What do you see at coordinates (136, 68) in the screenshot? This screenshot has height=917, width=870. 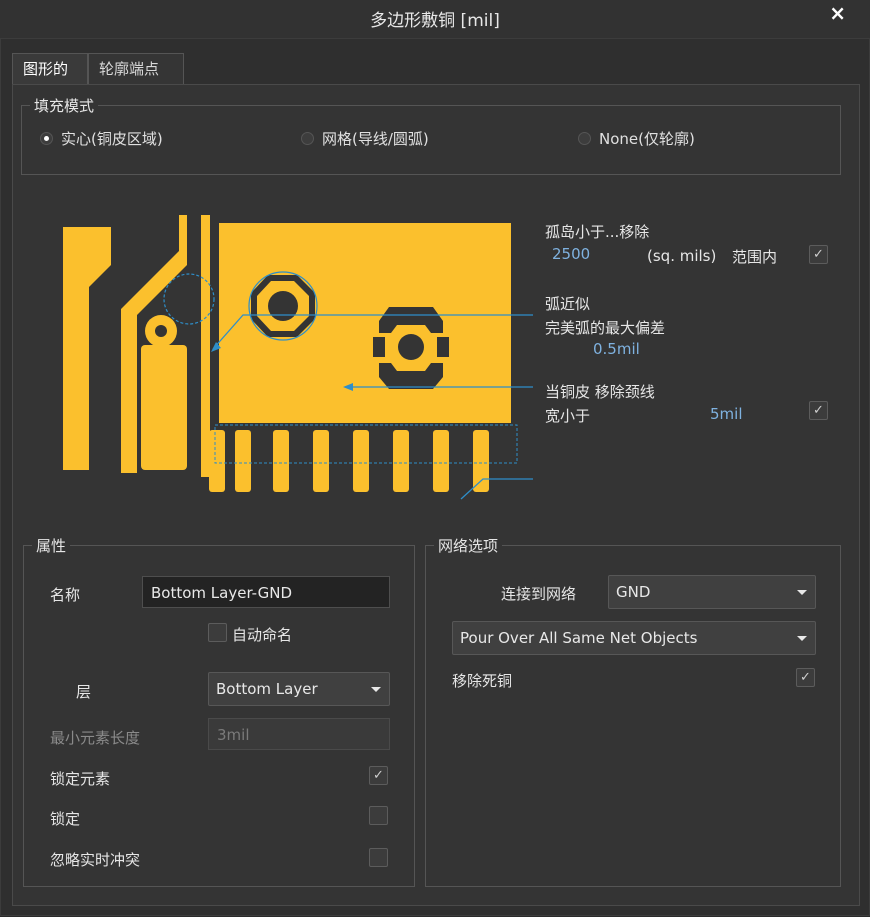 I see `tab-outline-vertices: 轮廓端点` at bounding box center [136, 68].